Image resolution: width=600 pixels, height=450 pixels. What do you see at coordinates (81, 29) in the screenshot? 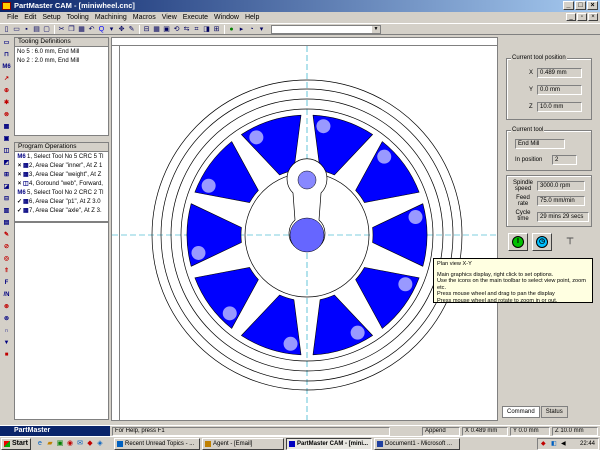
I see `paste-icon: ▦` at bounding box center [81, 29].